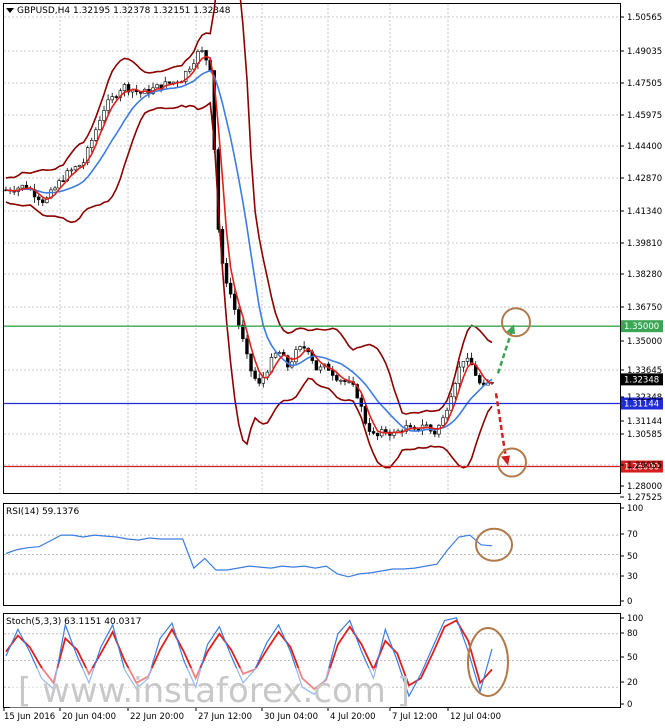  Describe the element at coordinates (632, 683) in the screenshot. I see `stoch-tick-label: 20` at that location.